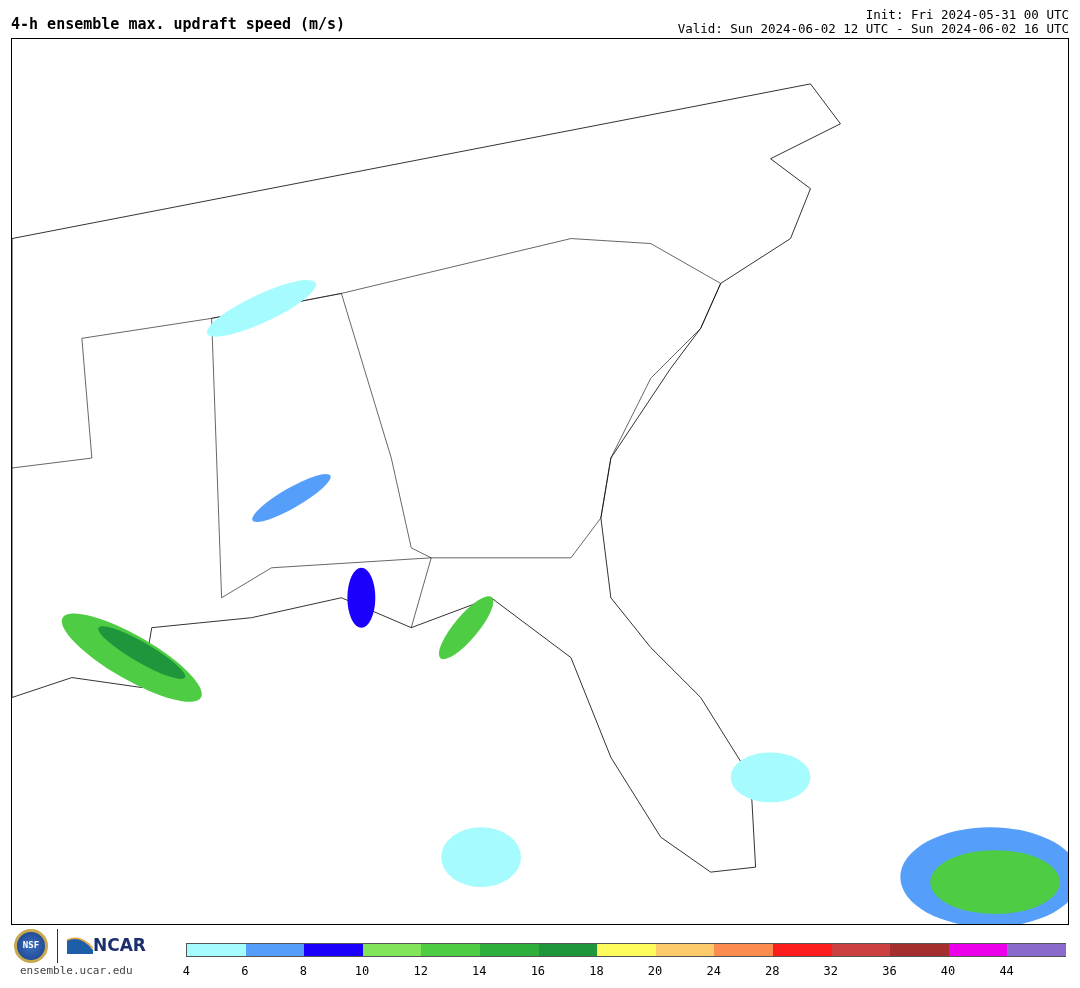 The width and height of the screenshot is (1080, 988). I want to click on tick-label: 4, so click(186, 971).